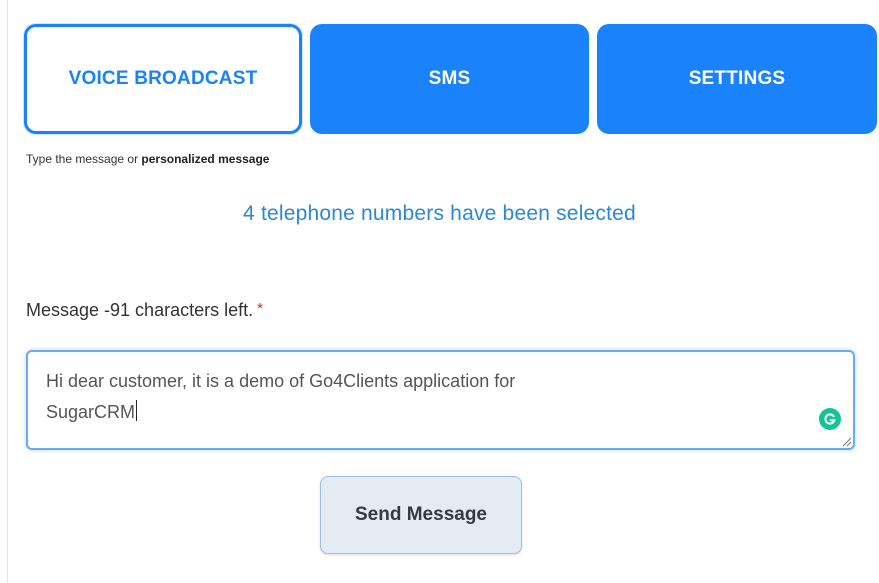 The width and height of the screenshot is (879, 583). Describe the element at coordinates (737, 79) in the screenshot. I see `tab-settings: SETTINGS` at that location.